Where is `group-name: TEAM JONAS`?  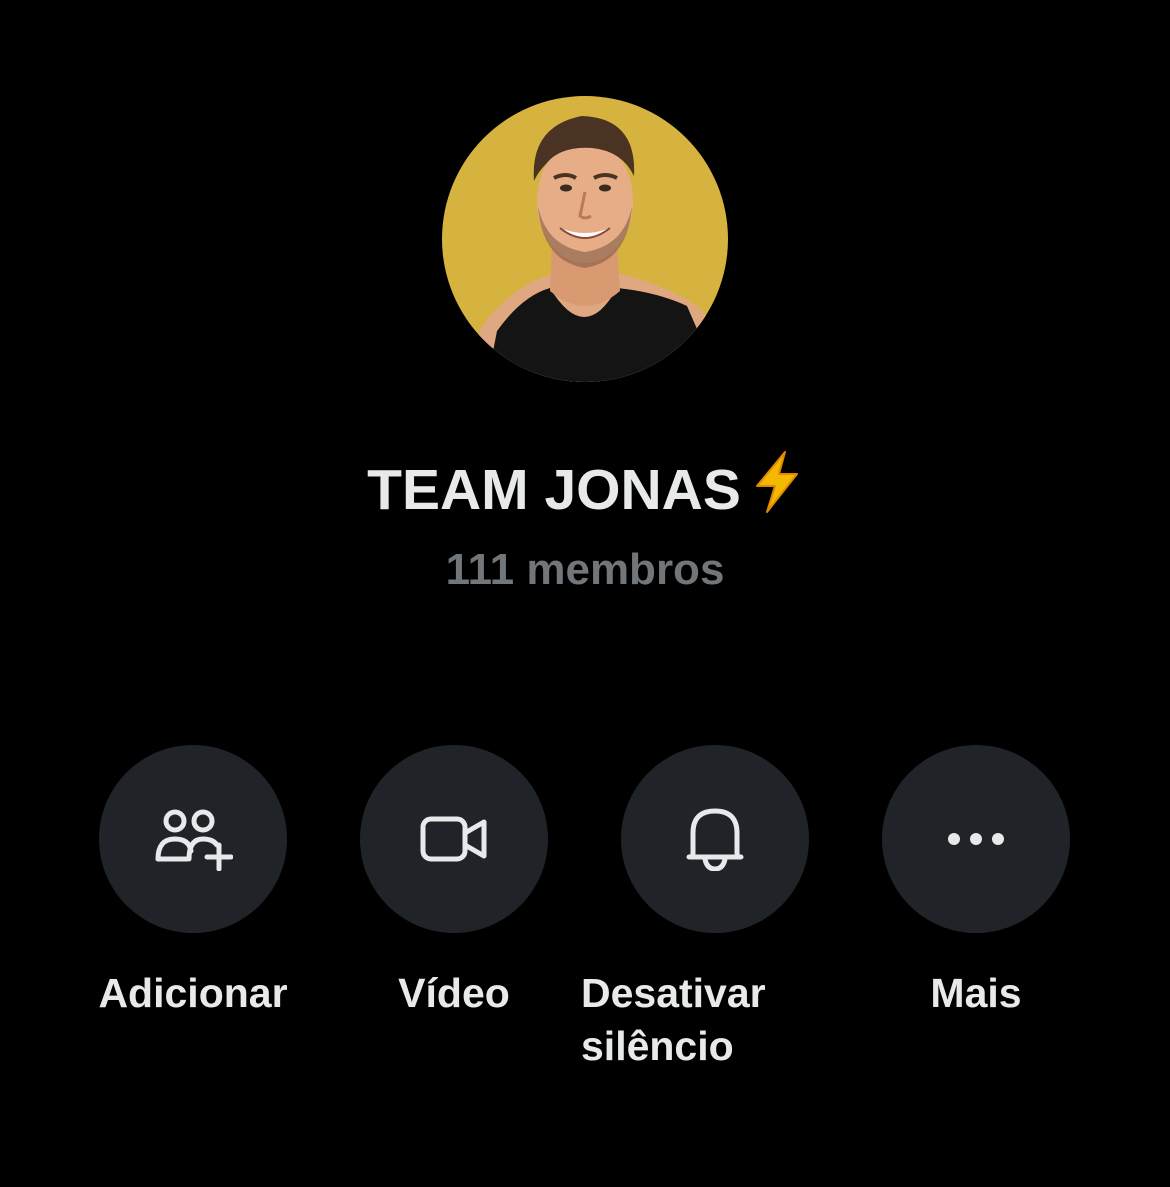 group-name: TEAM JONAS is located at coordinates (585, 490).